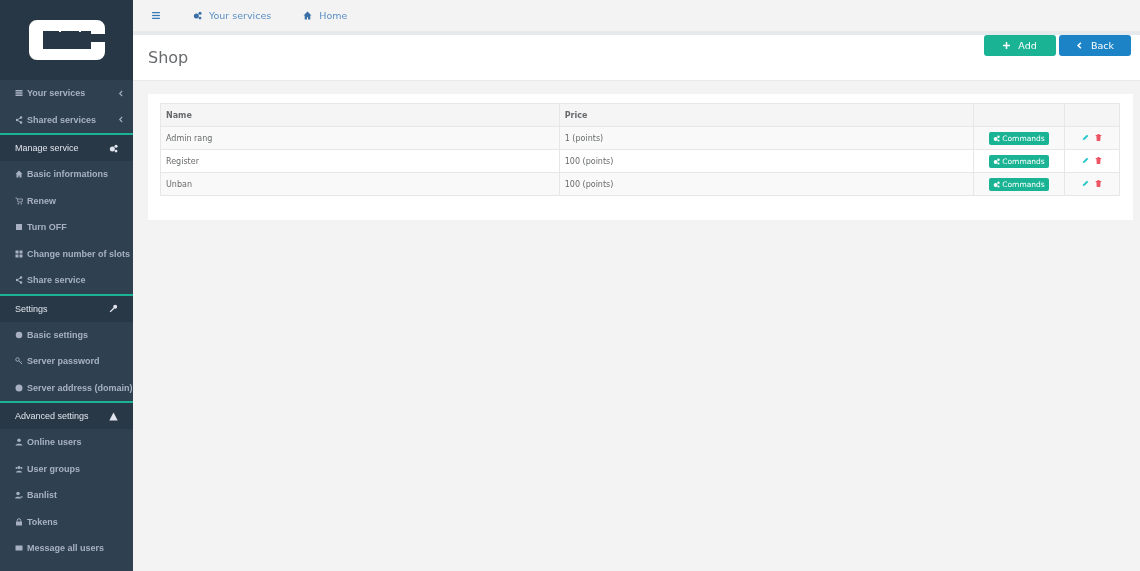 The width and height of the screenshot is (1140, 571). What do you see at coordinates (156, 15) in the screenshot?
I see `menu-icon` at bounding box center [156, 15].